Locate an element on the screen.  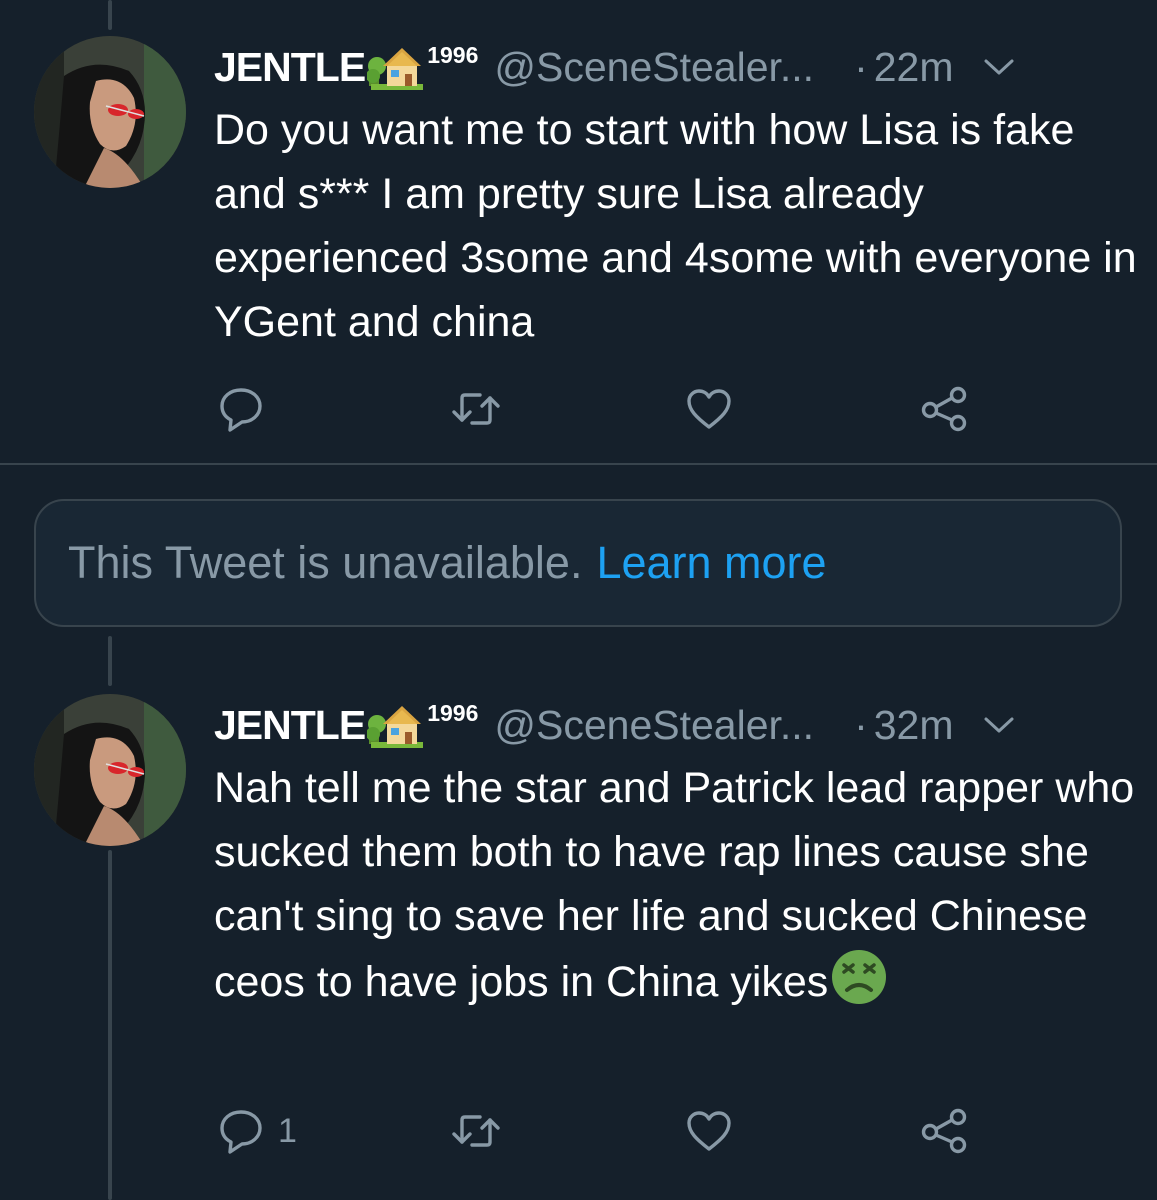
unavailable-tweet-notice: This Tweet is unavailable. Learn more is located at coordinates (578, 563).